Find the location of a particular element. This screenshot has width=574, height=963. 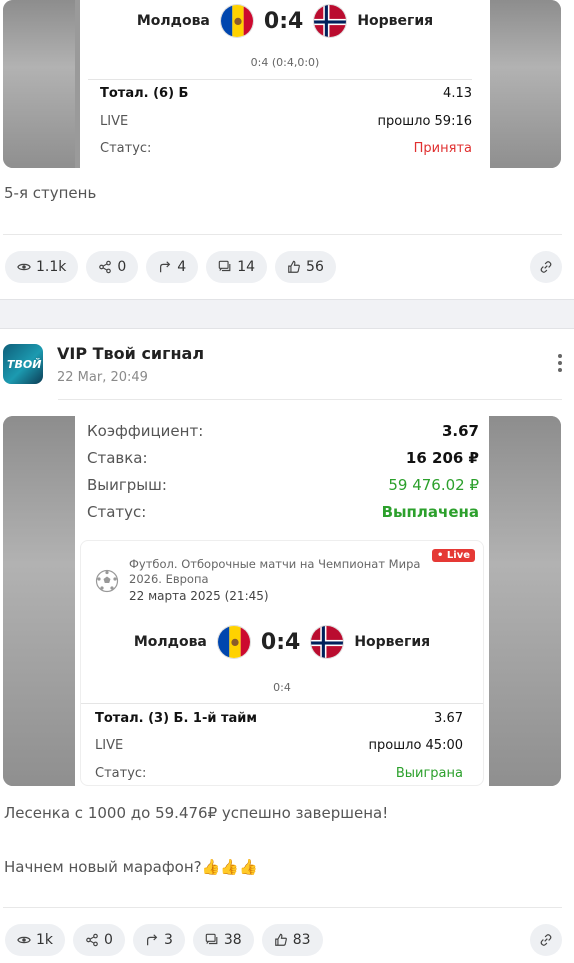

bet-market: Тотал. (6) Б is located at coordinates (144, 93).